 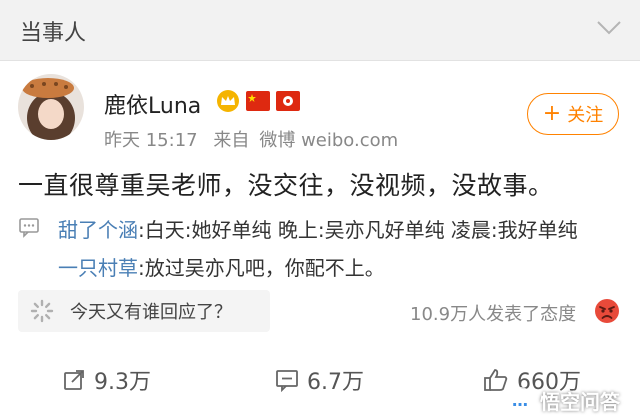 I want to click on top-bar: 当事人, so click(x=320, y=30).